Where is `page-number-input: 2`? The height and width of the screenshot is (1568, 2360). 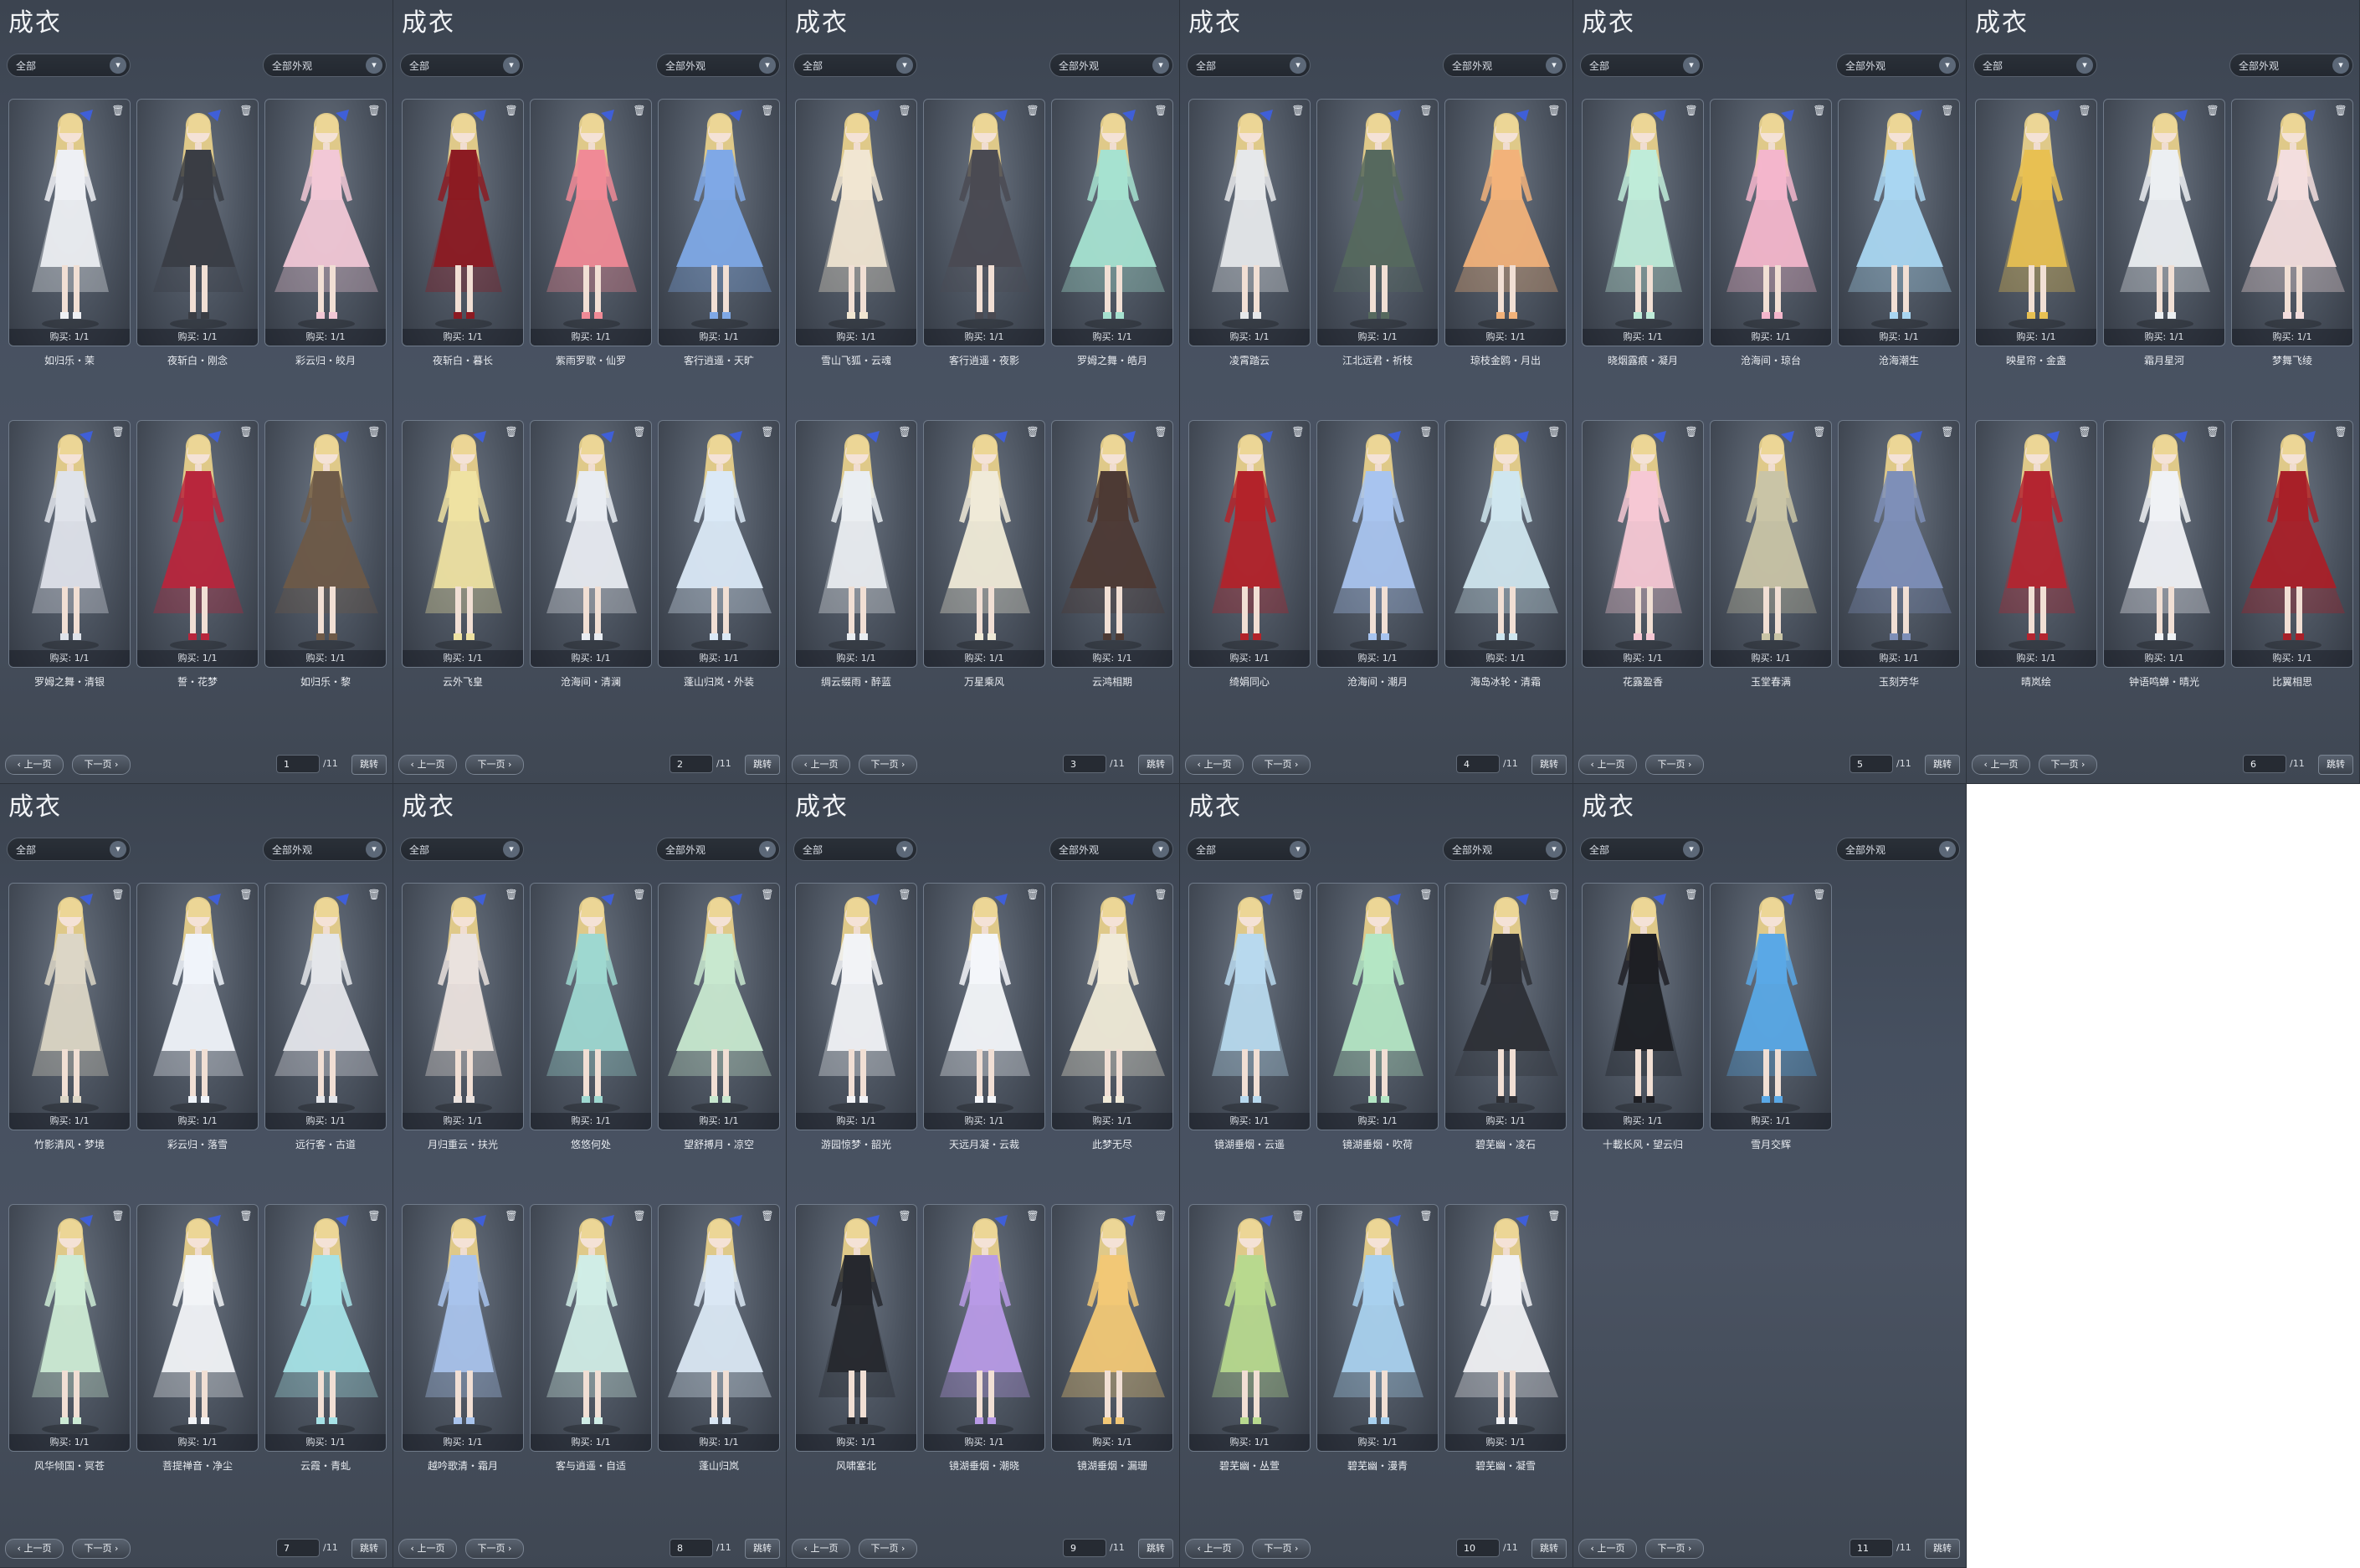 page-number-input: 2 is located at coordinates (691, 764).